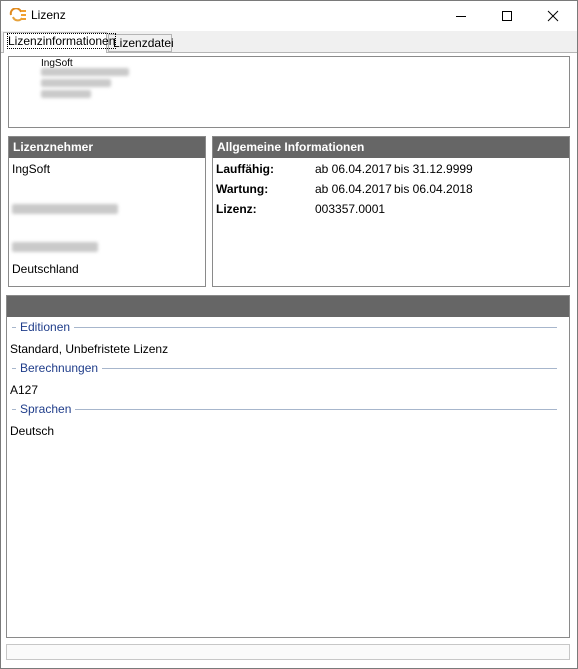 The height and width of the screenshot is (669, 578). What do you see at coordinates (288, 306) in the screenshot?
I see `details-header-bar` at bounding box center [288, 306].